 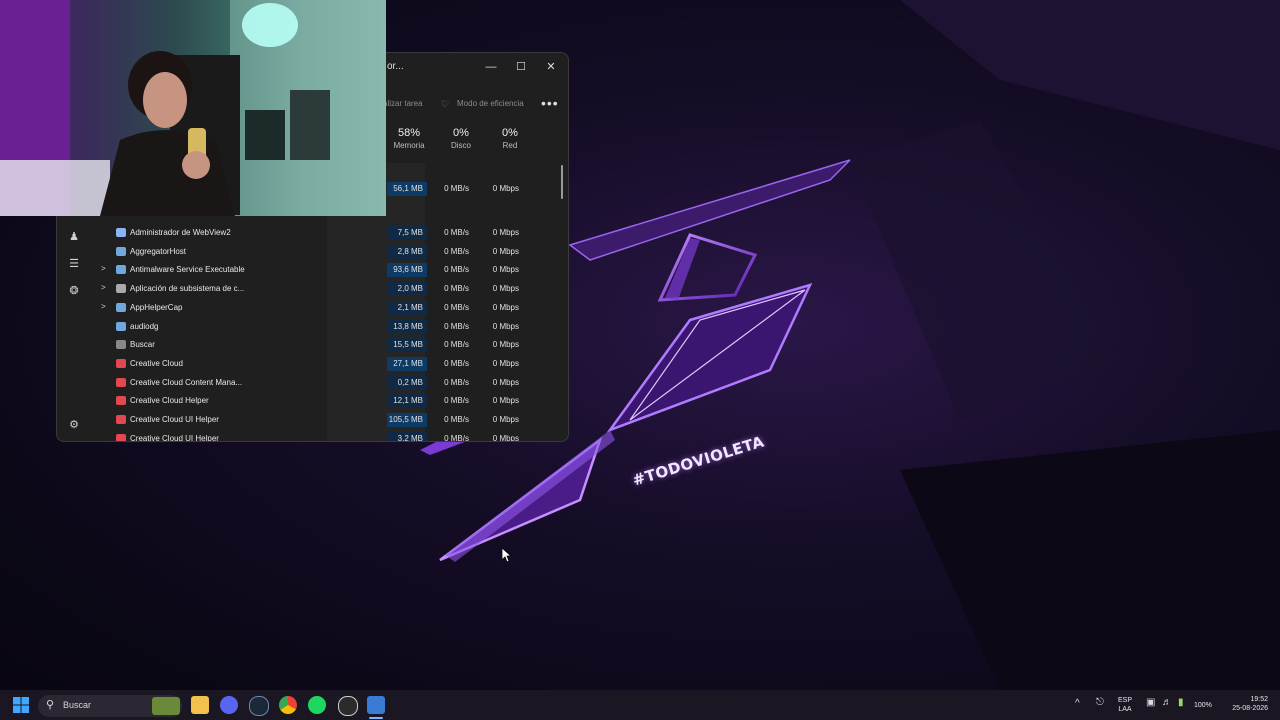 What do you see at coordinates (169, 401) in the screenshot?
I see `process-name: Creative Cloud Helper` at bounding box center [169, 401].